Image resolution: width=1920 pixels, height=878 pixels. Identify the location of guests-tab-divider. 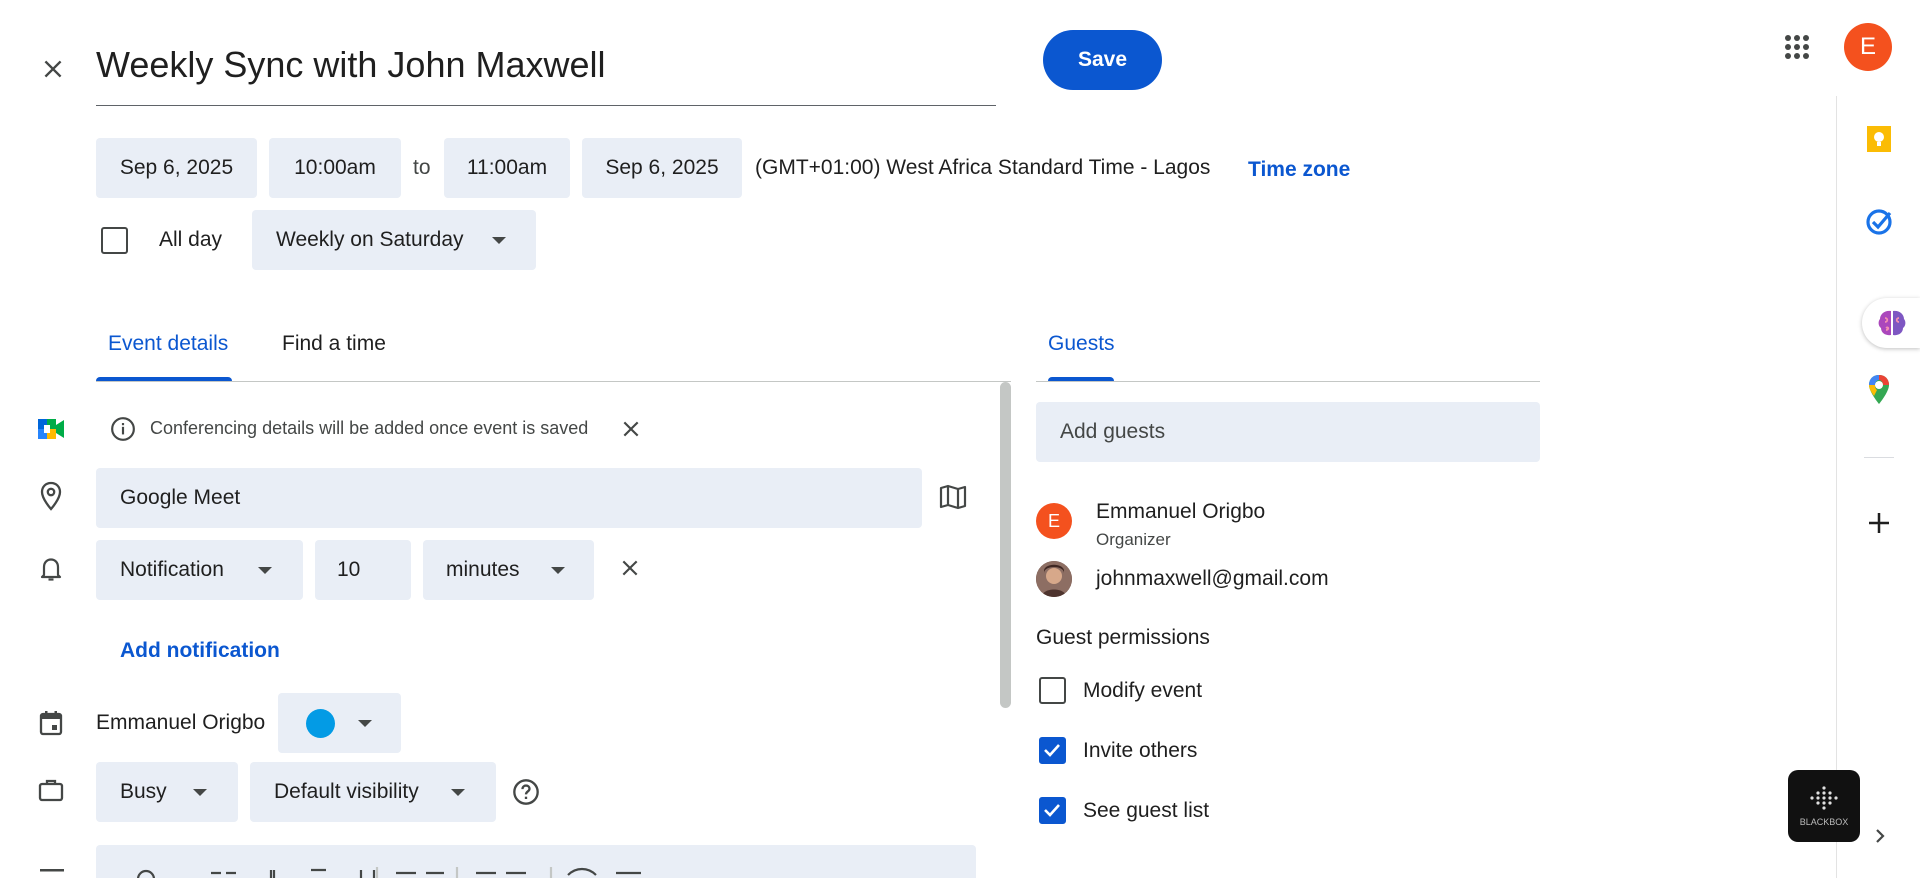
(1288, 381).